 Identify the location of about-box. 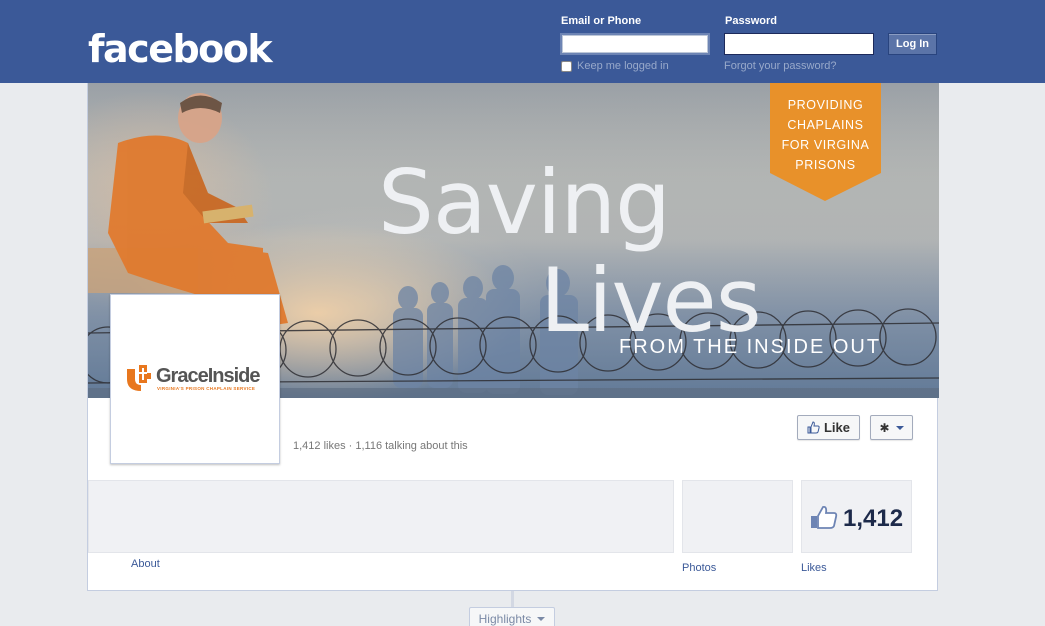
(381, 516).